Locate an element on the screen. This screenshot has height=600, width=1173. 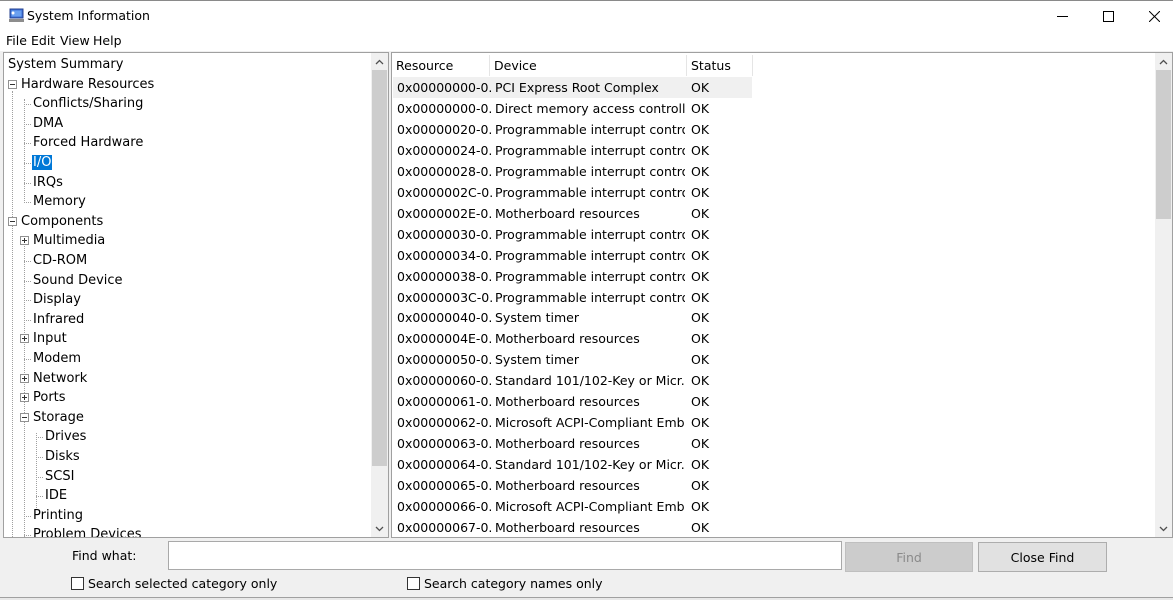
tree-item-forced-hardware: Forced Hardware is located at coordinates (88, 142).